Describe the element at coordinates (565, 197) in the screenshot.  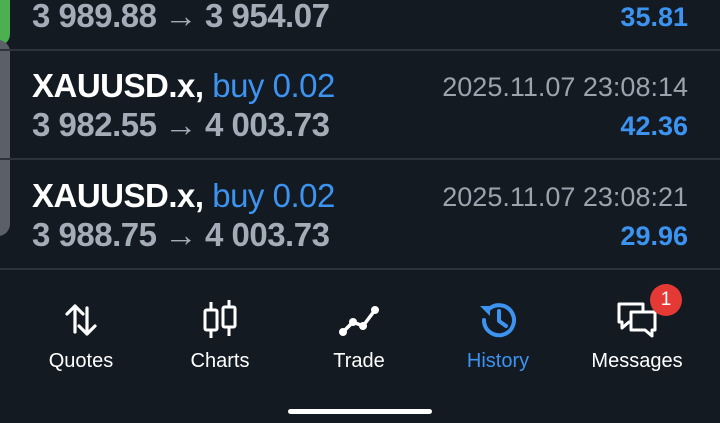
I see `trade-time: 2025.11.07 23:08:21` at that location.